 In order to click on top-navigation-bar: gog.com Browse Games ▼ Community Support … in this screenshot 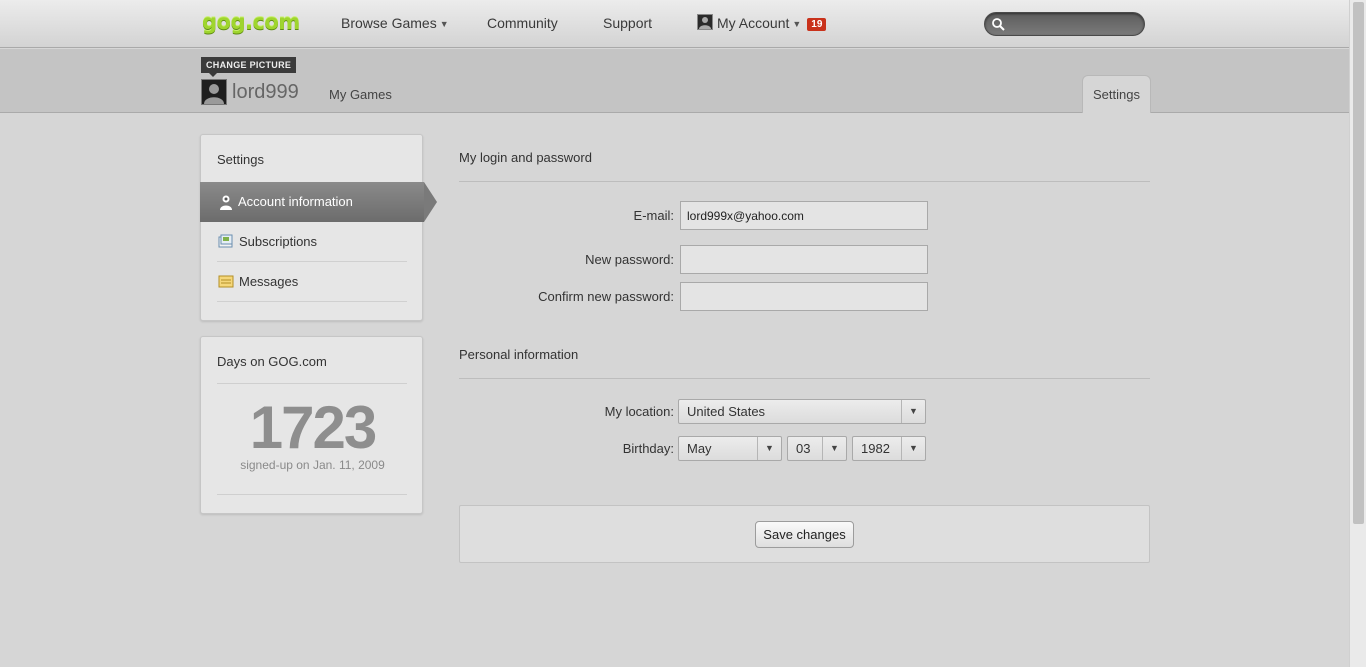, I will do `click(674, 24)`.